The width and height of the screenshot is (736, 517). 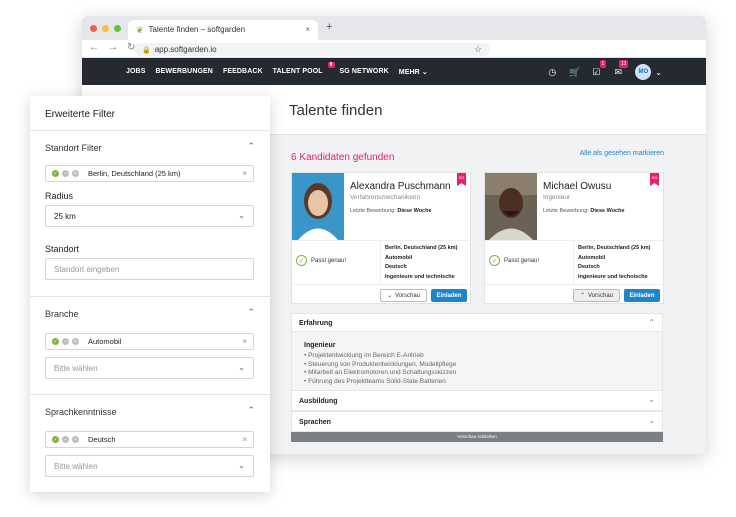 I want to click on standort-label: Standort, so click(x=62, y=249).